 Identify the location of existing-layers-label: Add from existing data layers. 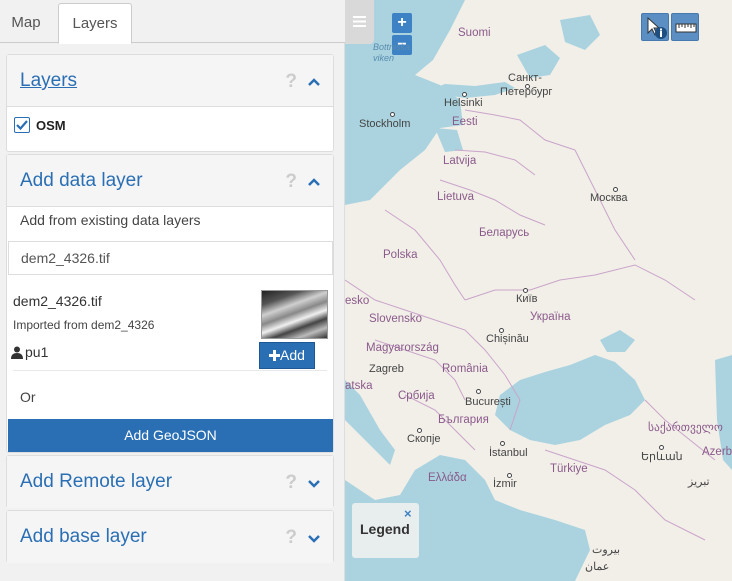
(110, 220).